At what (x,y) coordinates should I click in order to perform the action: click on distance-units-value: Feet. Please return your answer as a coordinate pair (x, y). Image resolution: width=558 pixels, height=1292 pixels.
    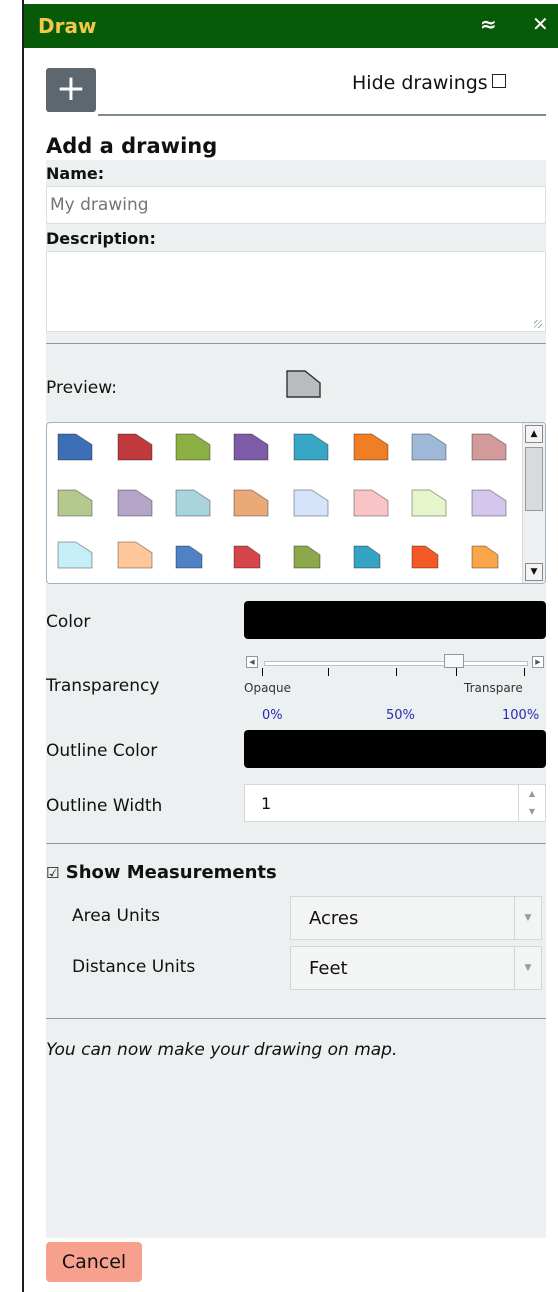
    Looking at the image, I should click on (328, 968).